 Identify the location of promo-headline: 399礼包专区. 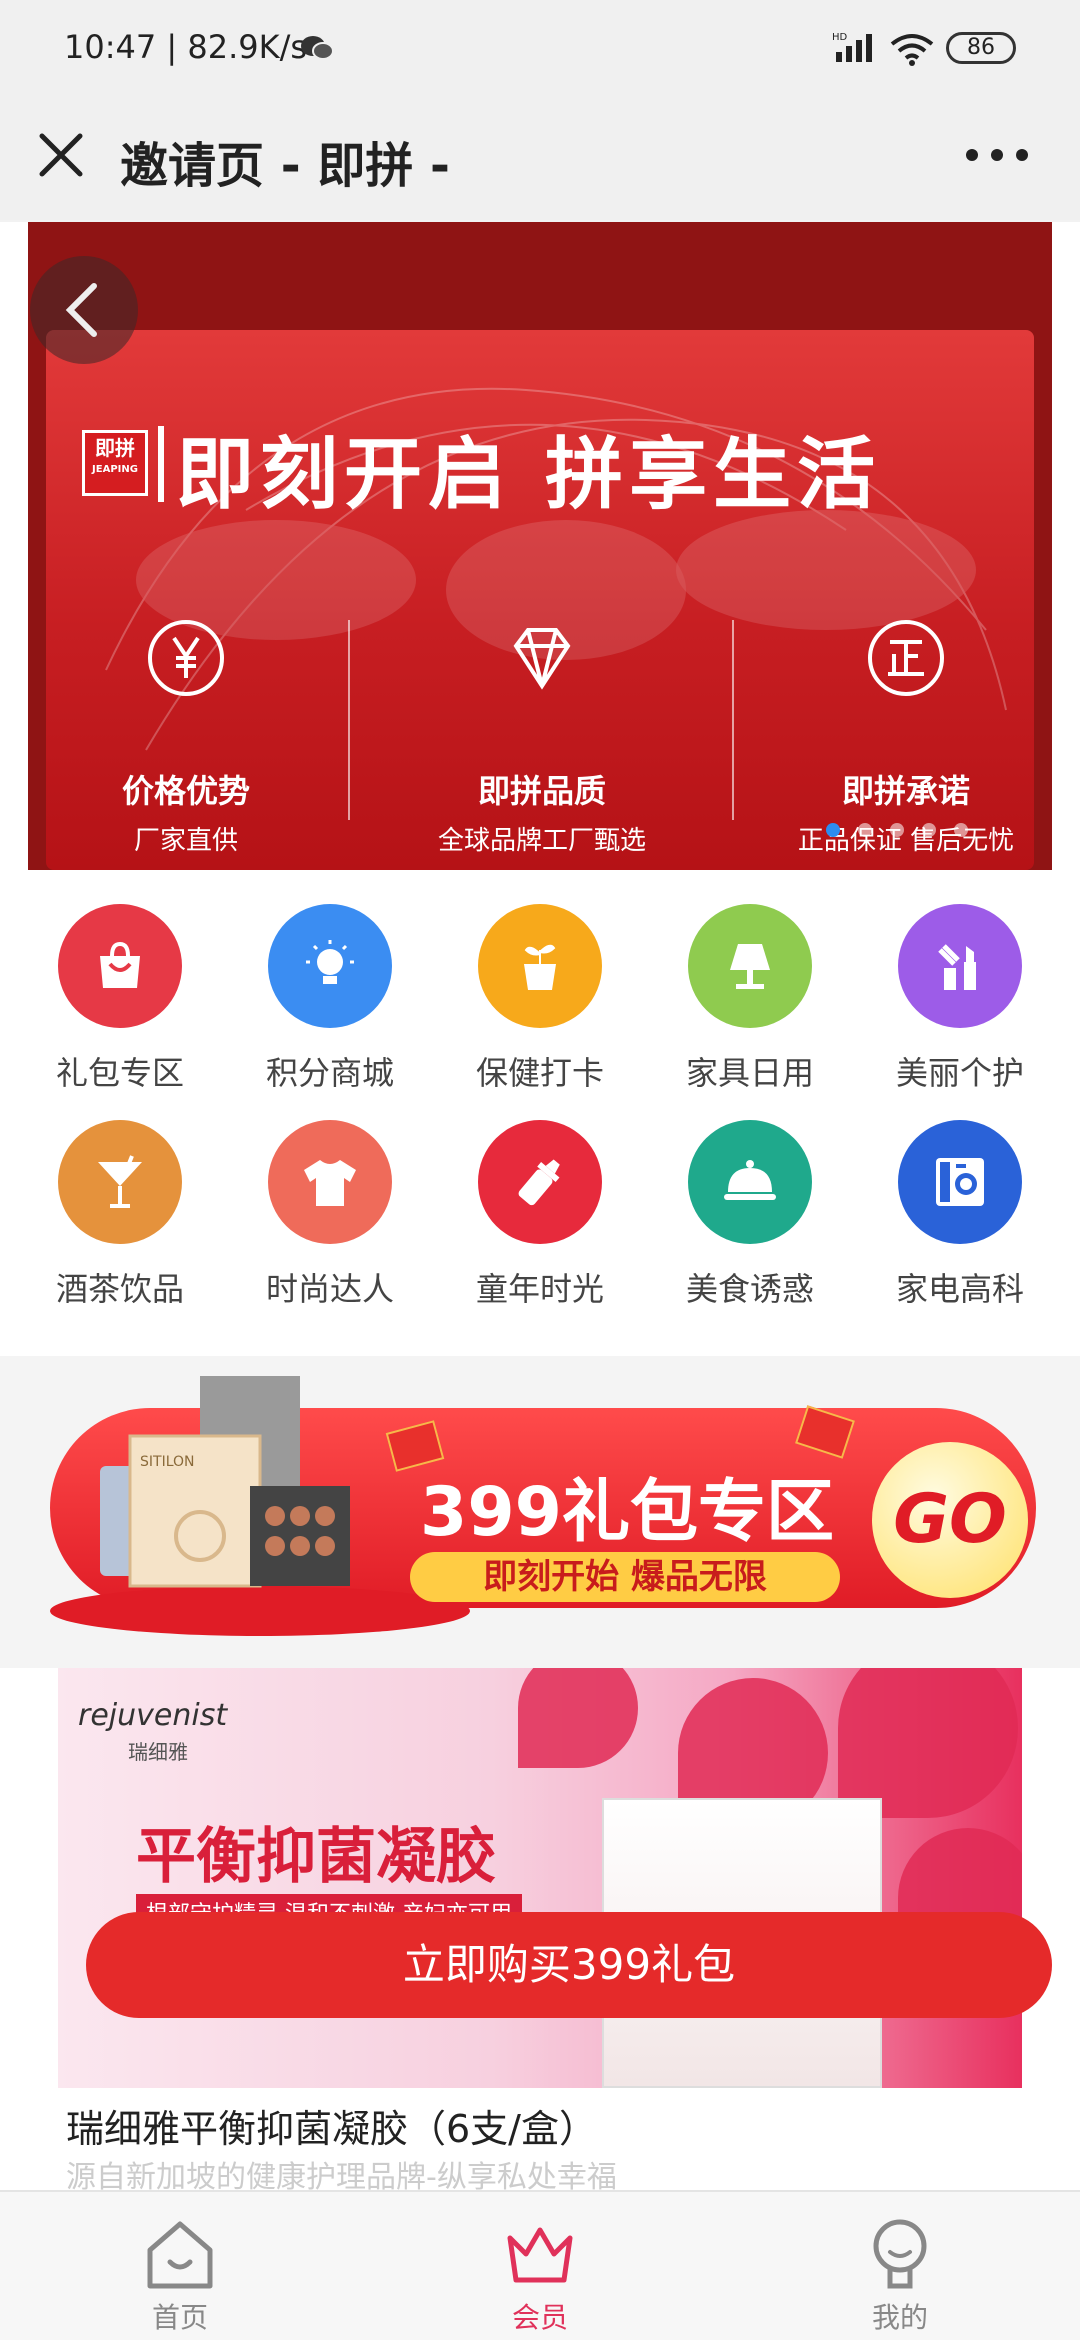
(627, 1512).